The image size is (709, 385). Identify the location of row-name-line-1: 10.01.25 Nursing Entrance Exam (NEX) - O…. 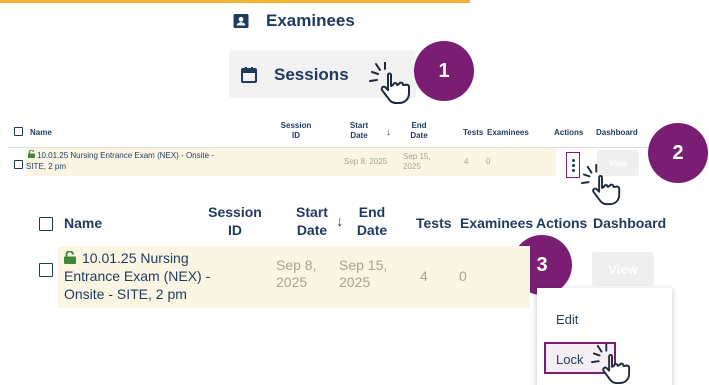
(125, 155).